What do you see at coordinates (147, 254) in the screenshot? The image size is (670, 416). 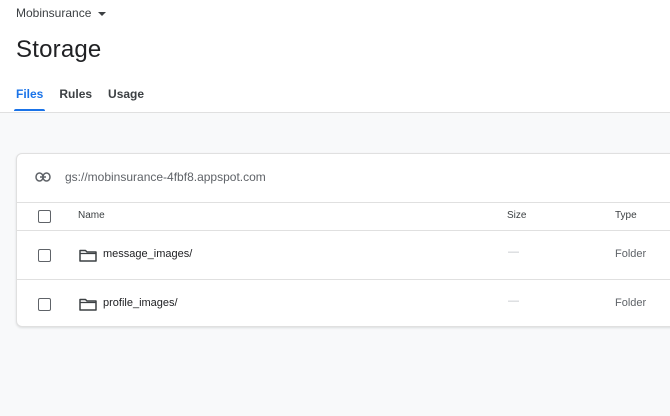 I see `file-name: message_images/` at bounding box center [147, 254].